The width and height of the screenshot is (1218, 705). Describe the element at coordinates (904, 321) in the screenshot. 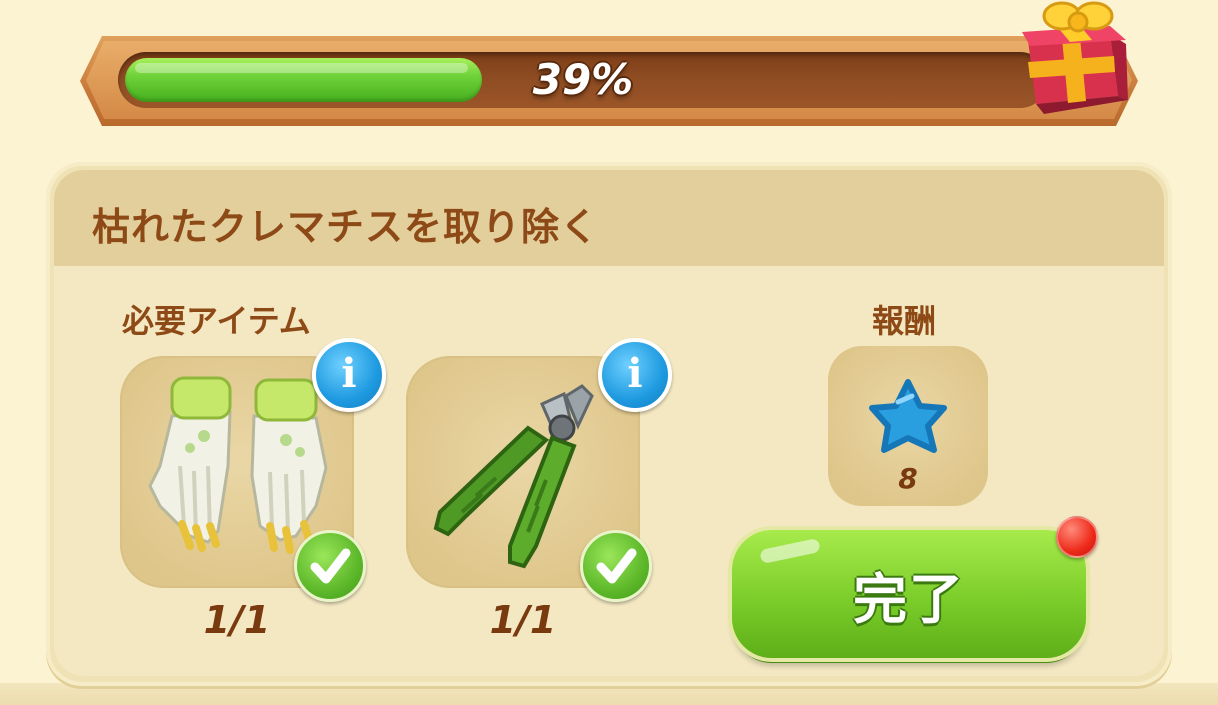

I see `reward-label: 報酬` at that location.